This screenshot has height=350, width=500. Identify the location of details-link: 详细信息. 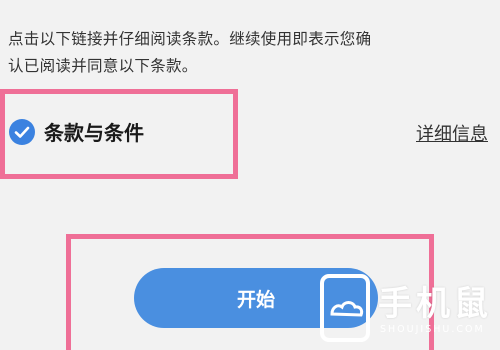
(452, 133).